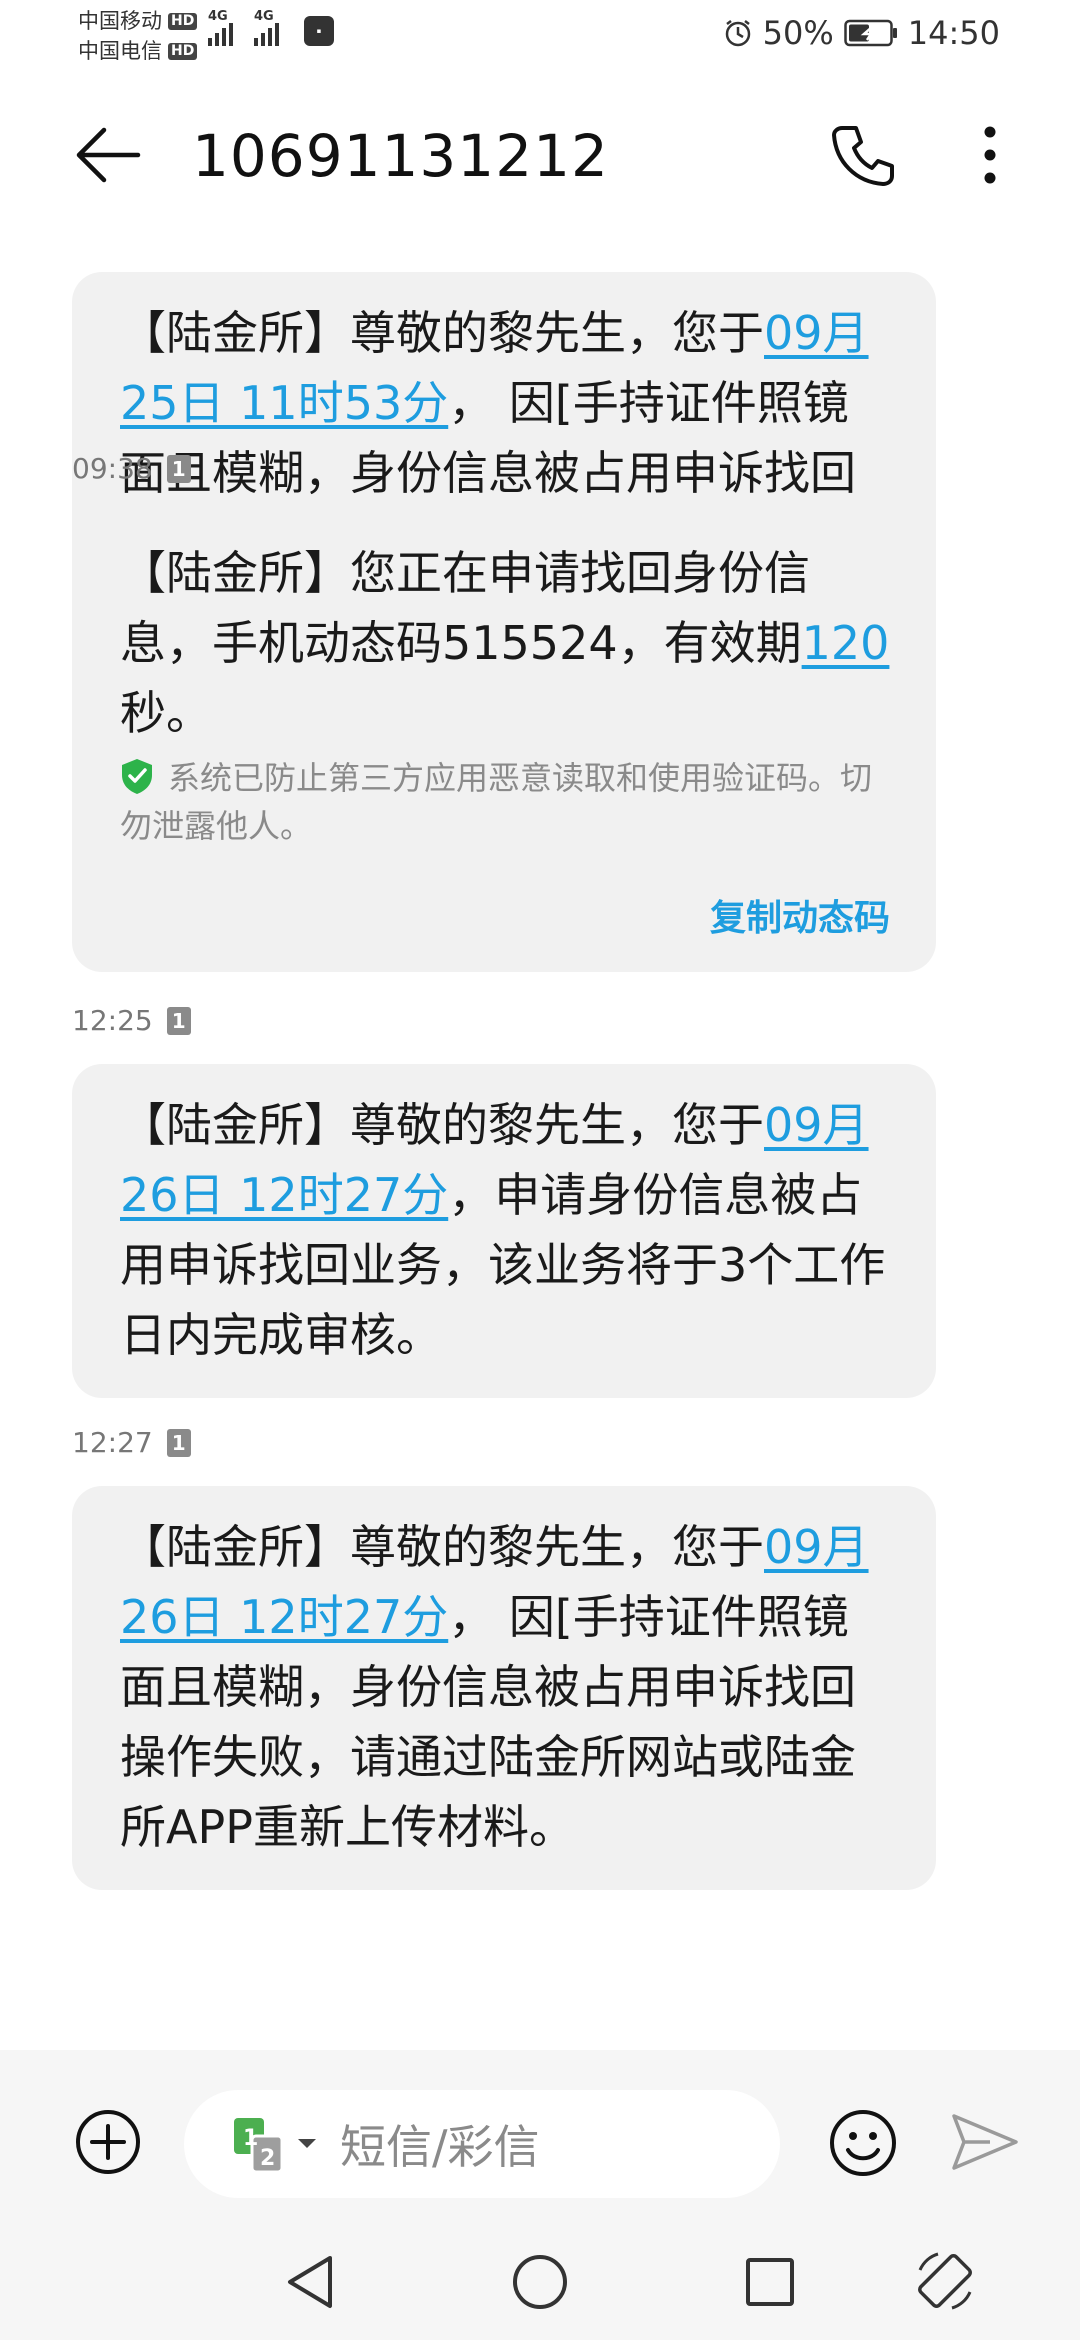 This screenshot has height=2340, width=1080. What do you see at coordinates (268, 27) in the screenshot?
I see `signal-2-icon: 4G` at bounding box center [268, 27].